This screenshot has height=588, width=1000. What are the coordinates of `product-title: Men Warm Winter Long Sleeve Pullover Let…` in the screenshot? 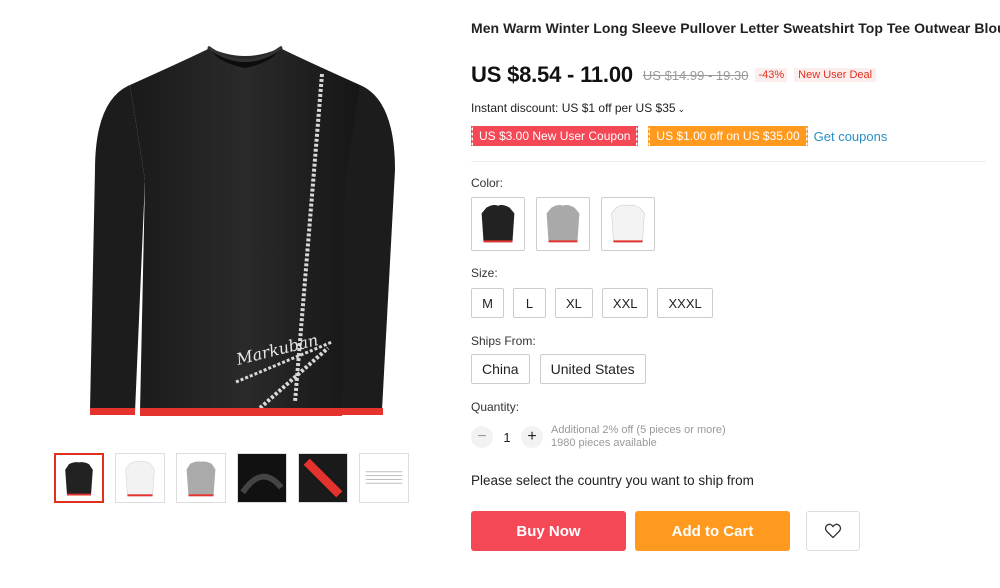 It's located at (735, 28).